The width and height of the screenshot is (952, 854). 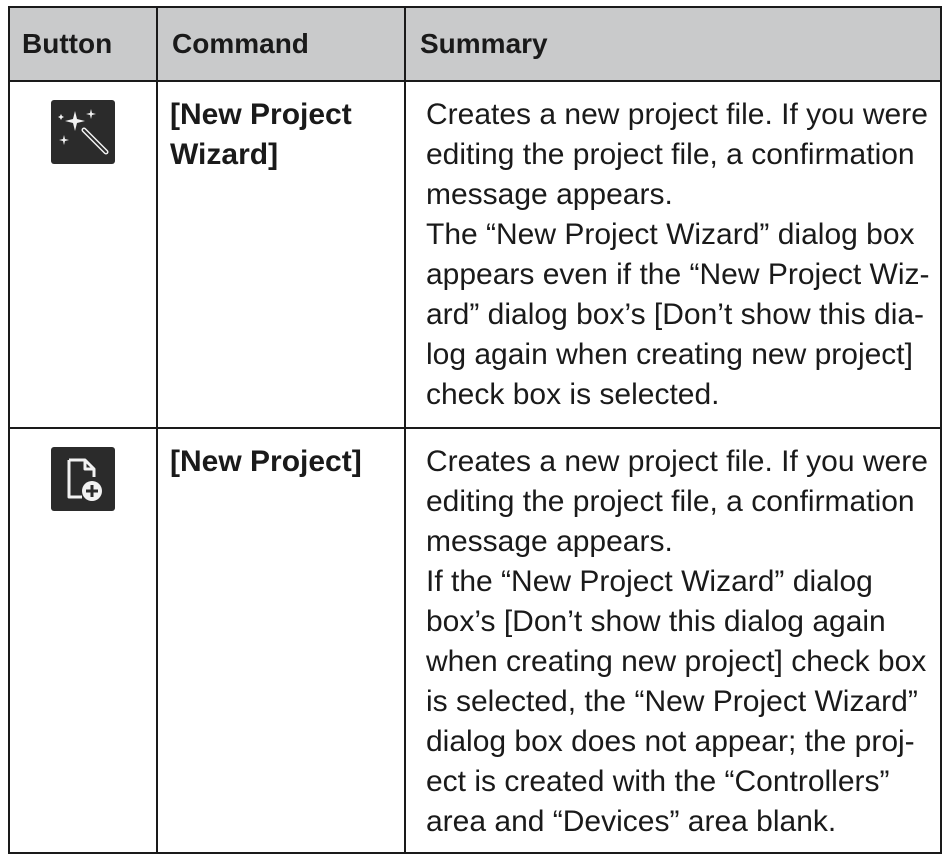 I want to click on header-command: Command, so click(x=281, y=44).